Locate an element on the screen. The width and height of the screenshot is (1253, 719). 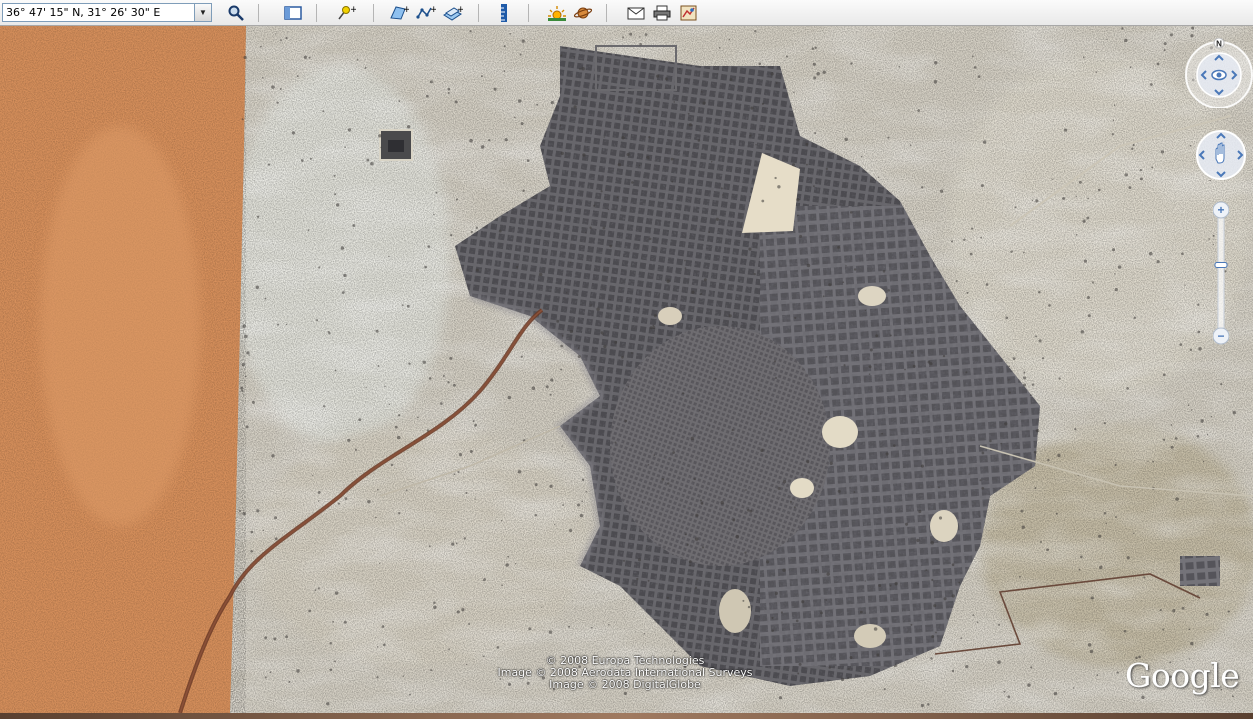
compass-north-label: N is located at coordinates (1219, 44).